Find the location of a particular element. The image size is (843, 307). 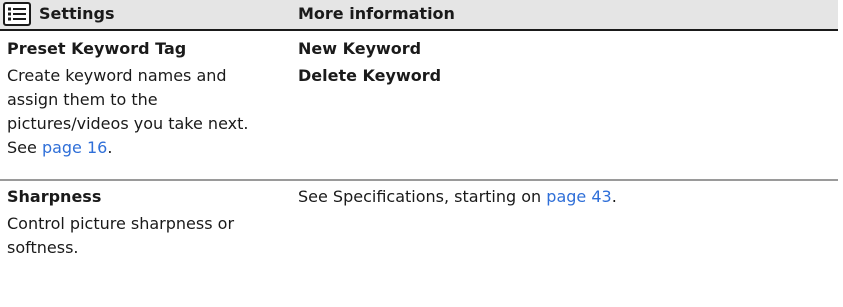

see-prefix: See is located at coordinates (24, 147).